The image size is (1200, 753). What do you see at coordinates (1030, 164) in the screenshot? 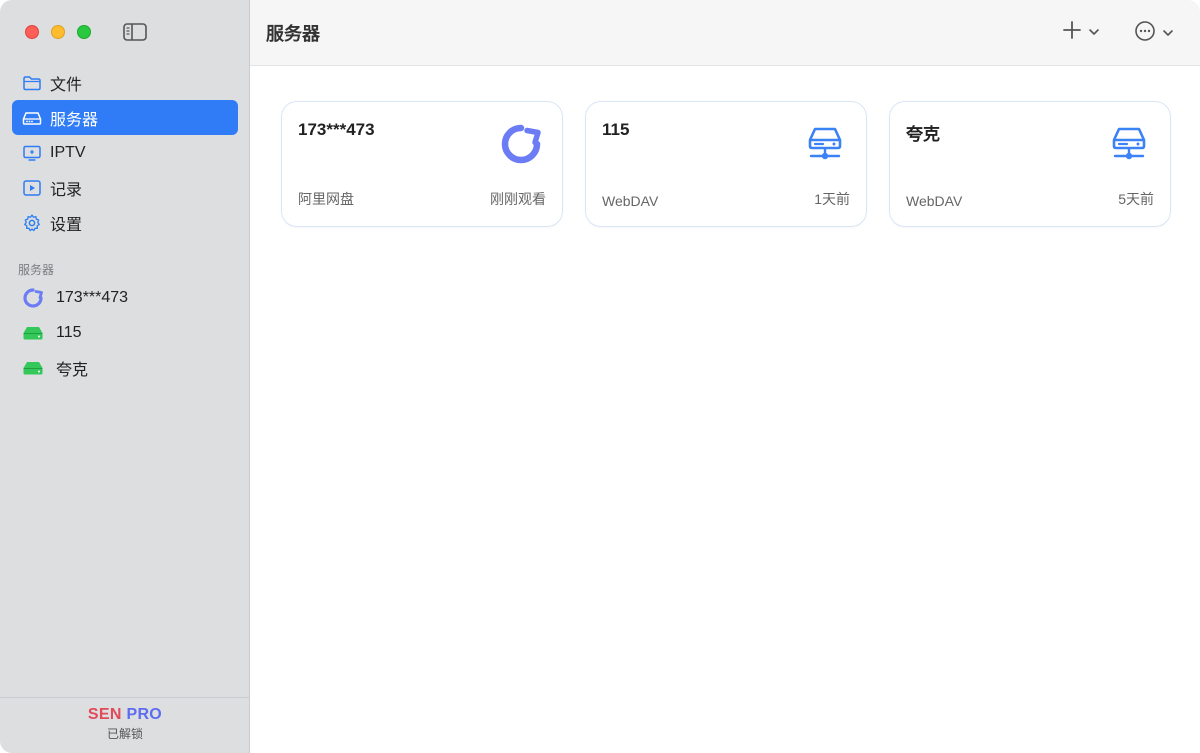
I see `server-card: 夸克 WebDAV 5天前` at bounding box center [1030, 164].